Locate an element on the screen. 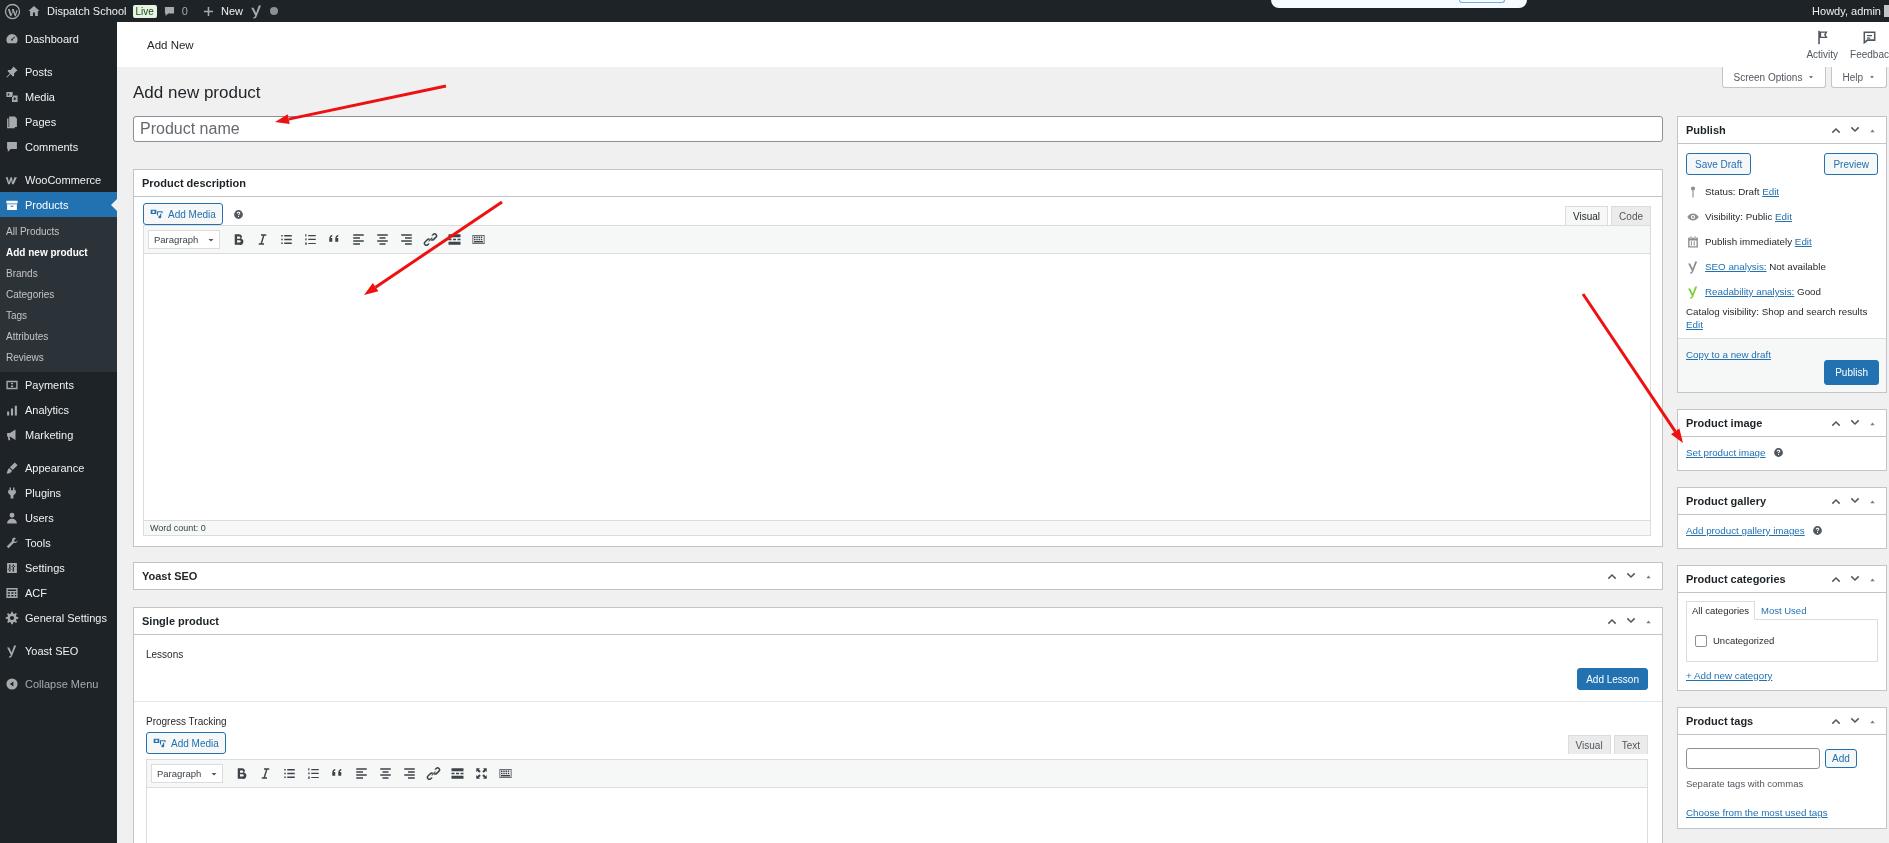  y-logo-icon is located at coordinates (256, 11).